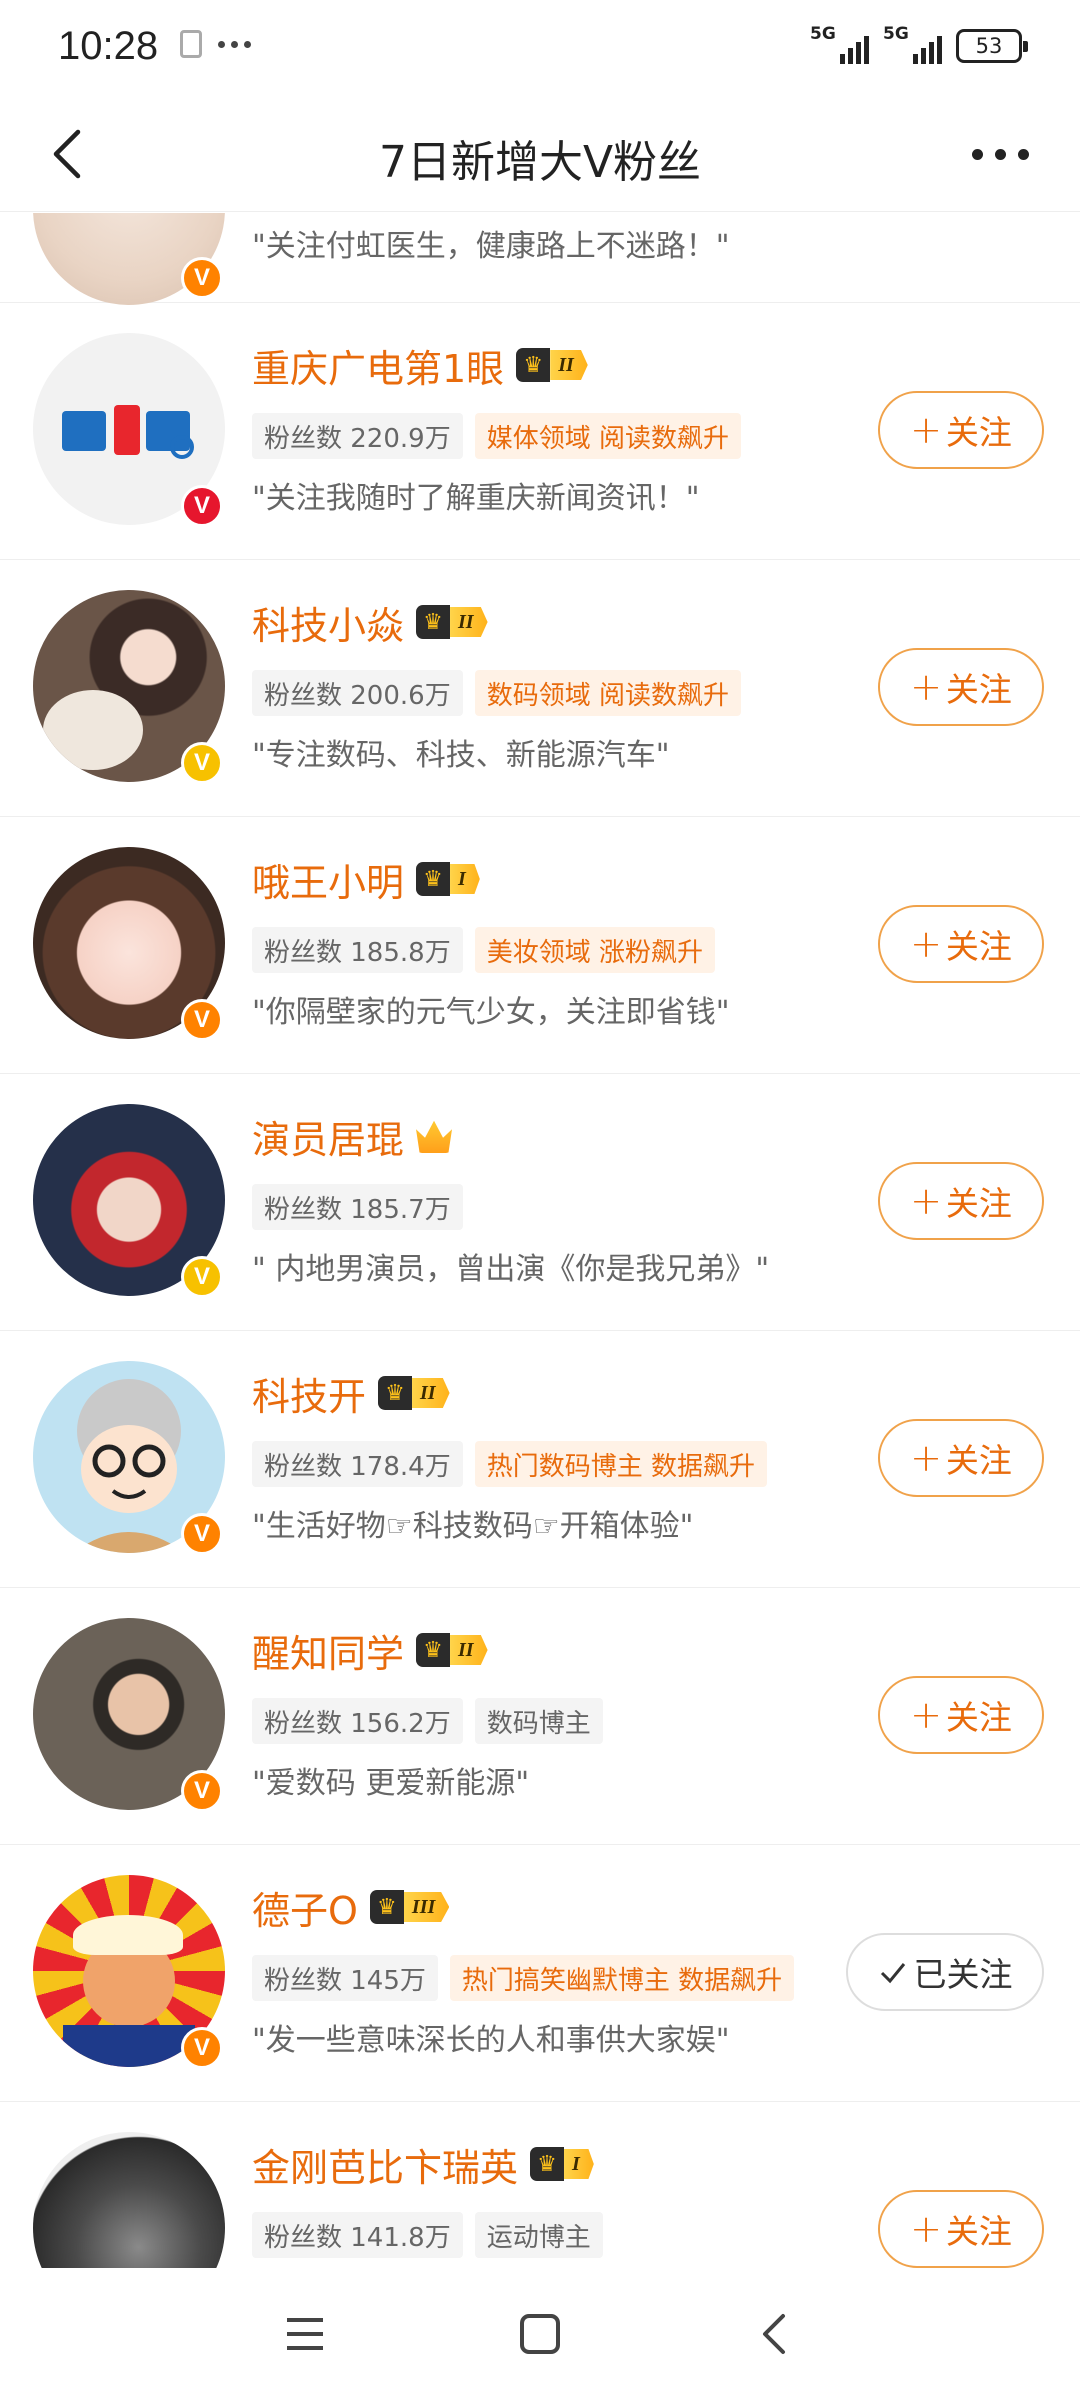  I want to click on checkmark-icon, so click(892, 1973).